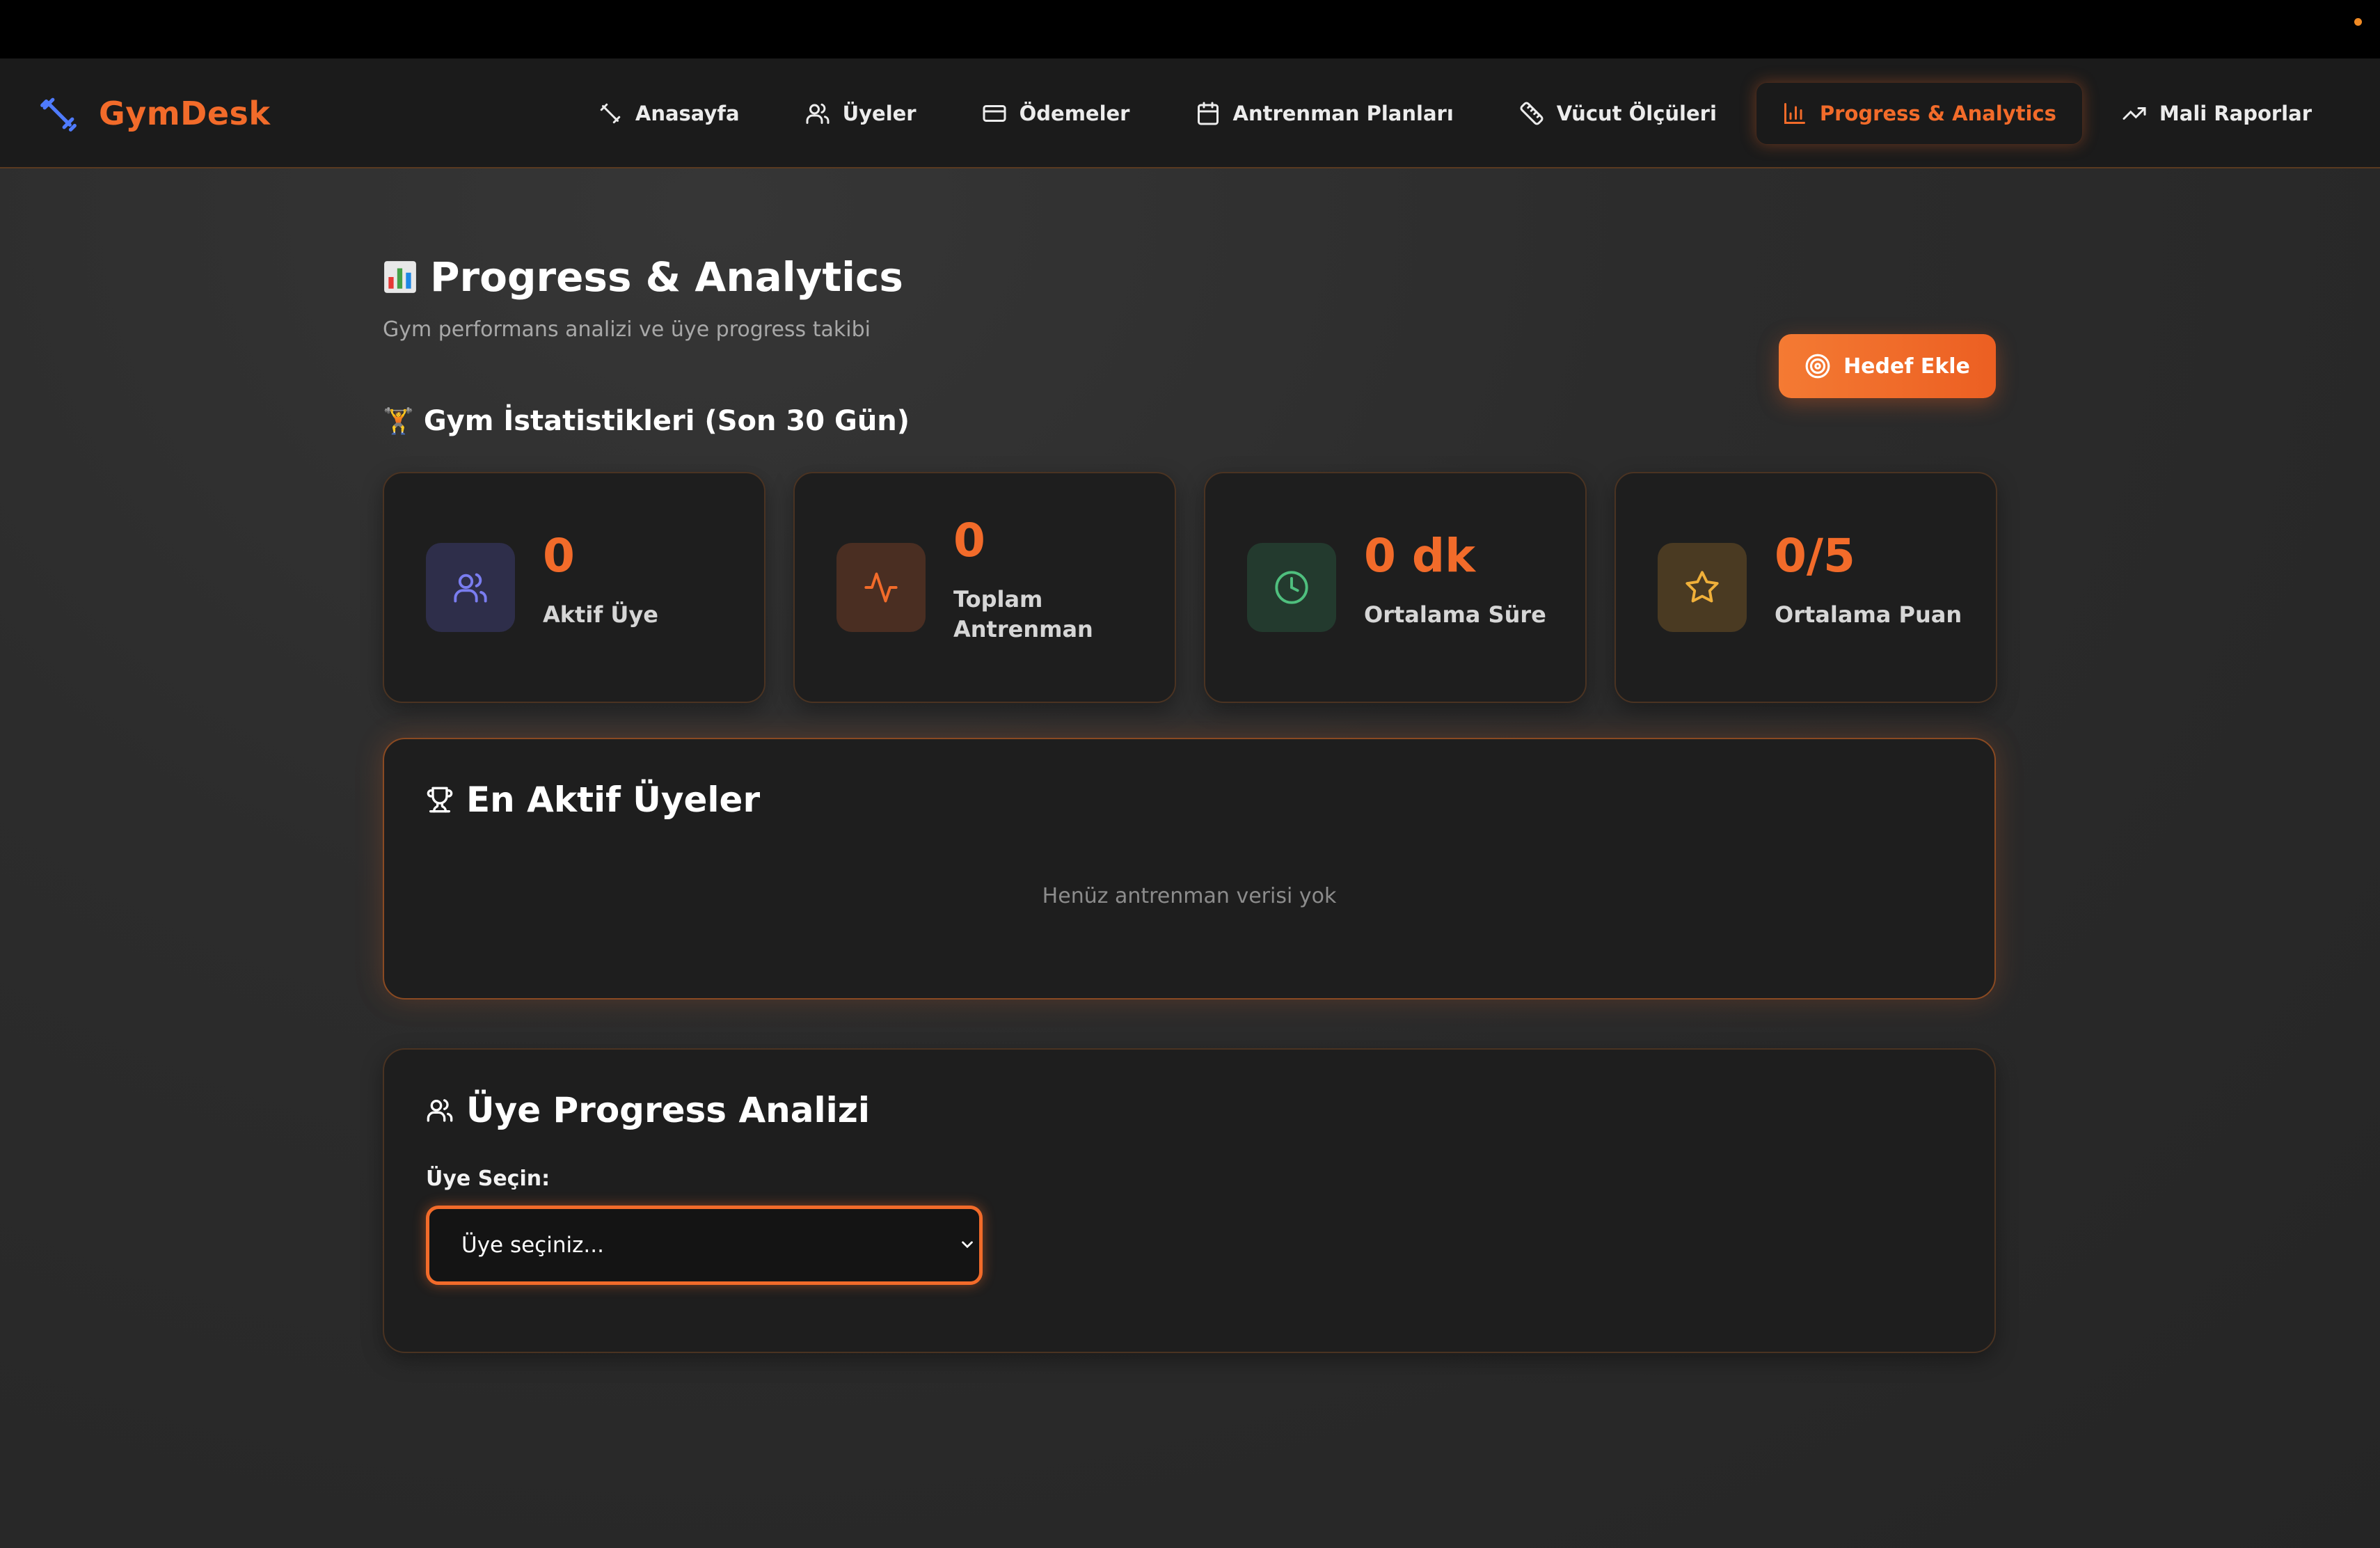  What do you see at coordinates (440, 800) in the screenshot?
I see `trophy-icon` at bounding box center [440, 800].